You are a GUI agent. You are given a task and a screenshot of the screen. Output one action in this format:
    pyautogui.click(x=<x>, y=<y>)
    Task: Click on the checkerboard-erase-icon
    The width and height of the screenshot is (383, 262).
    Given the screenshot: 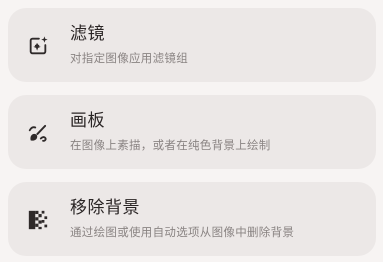 What is the action you would take?
    pyautogui.click(x=38, y=220)
    